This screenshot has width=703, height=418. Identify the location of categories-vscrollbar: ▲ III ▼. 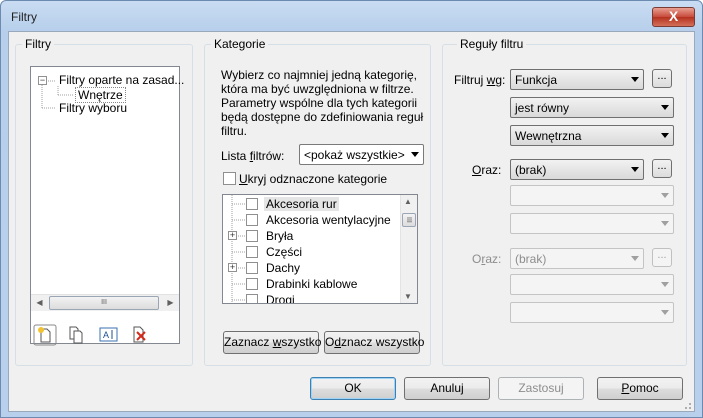
(408, 249).